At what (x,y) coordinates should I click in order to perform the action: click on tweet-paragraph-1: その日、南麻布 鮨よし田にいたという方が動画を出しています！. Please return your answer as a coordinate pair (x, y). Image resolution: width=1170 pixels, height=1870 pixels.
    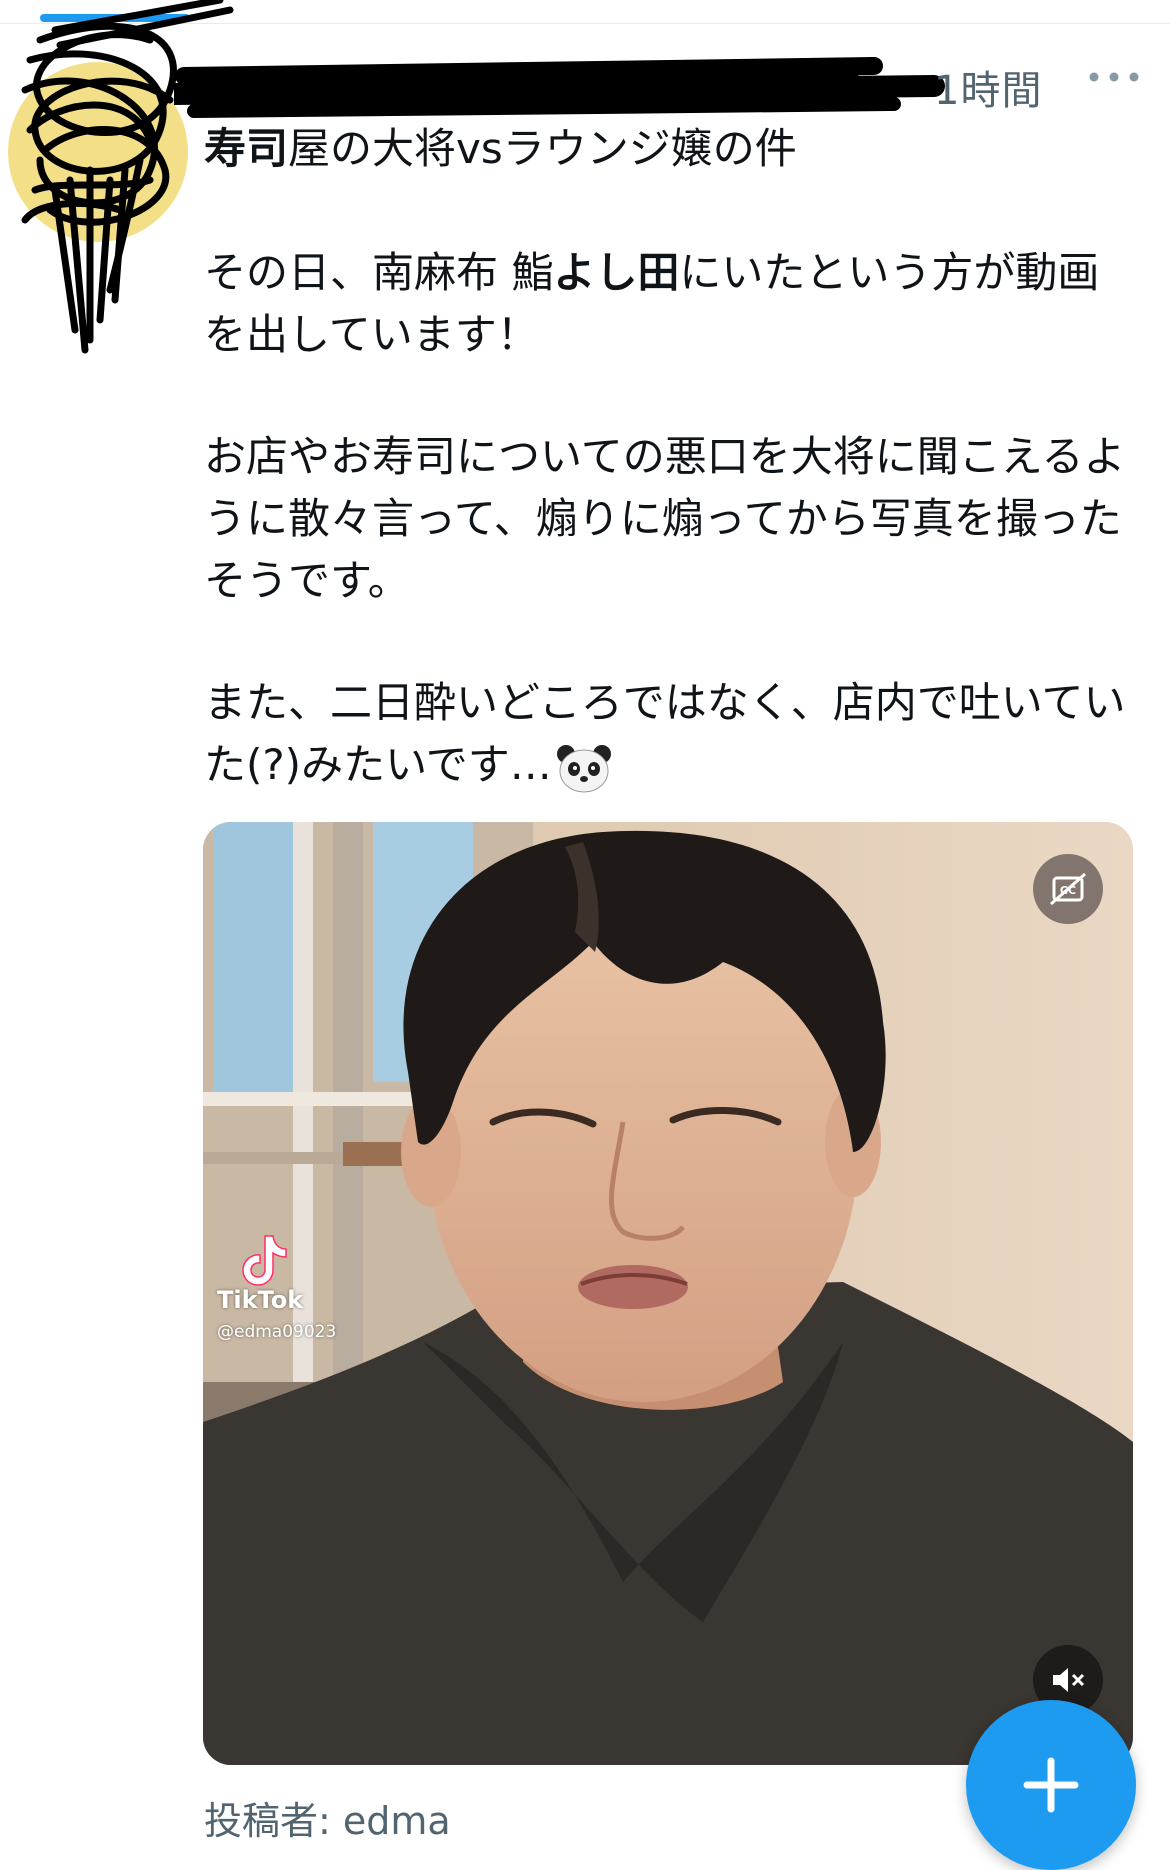
    Looking at the image, I should click on (669, 304).